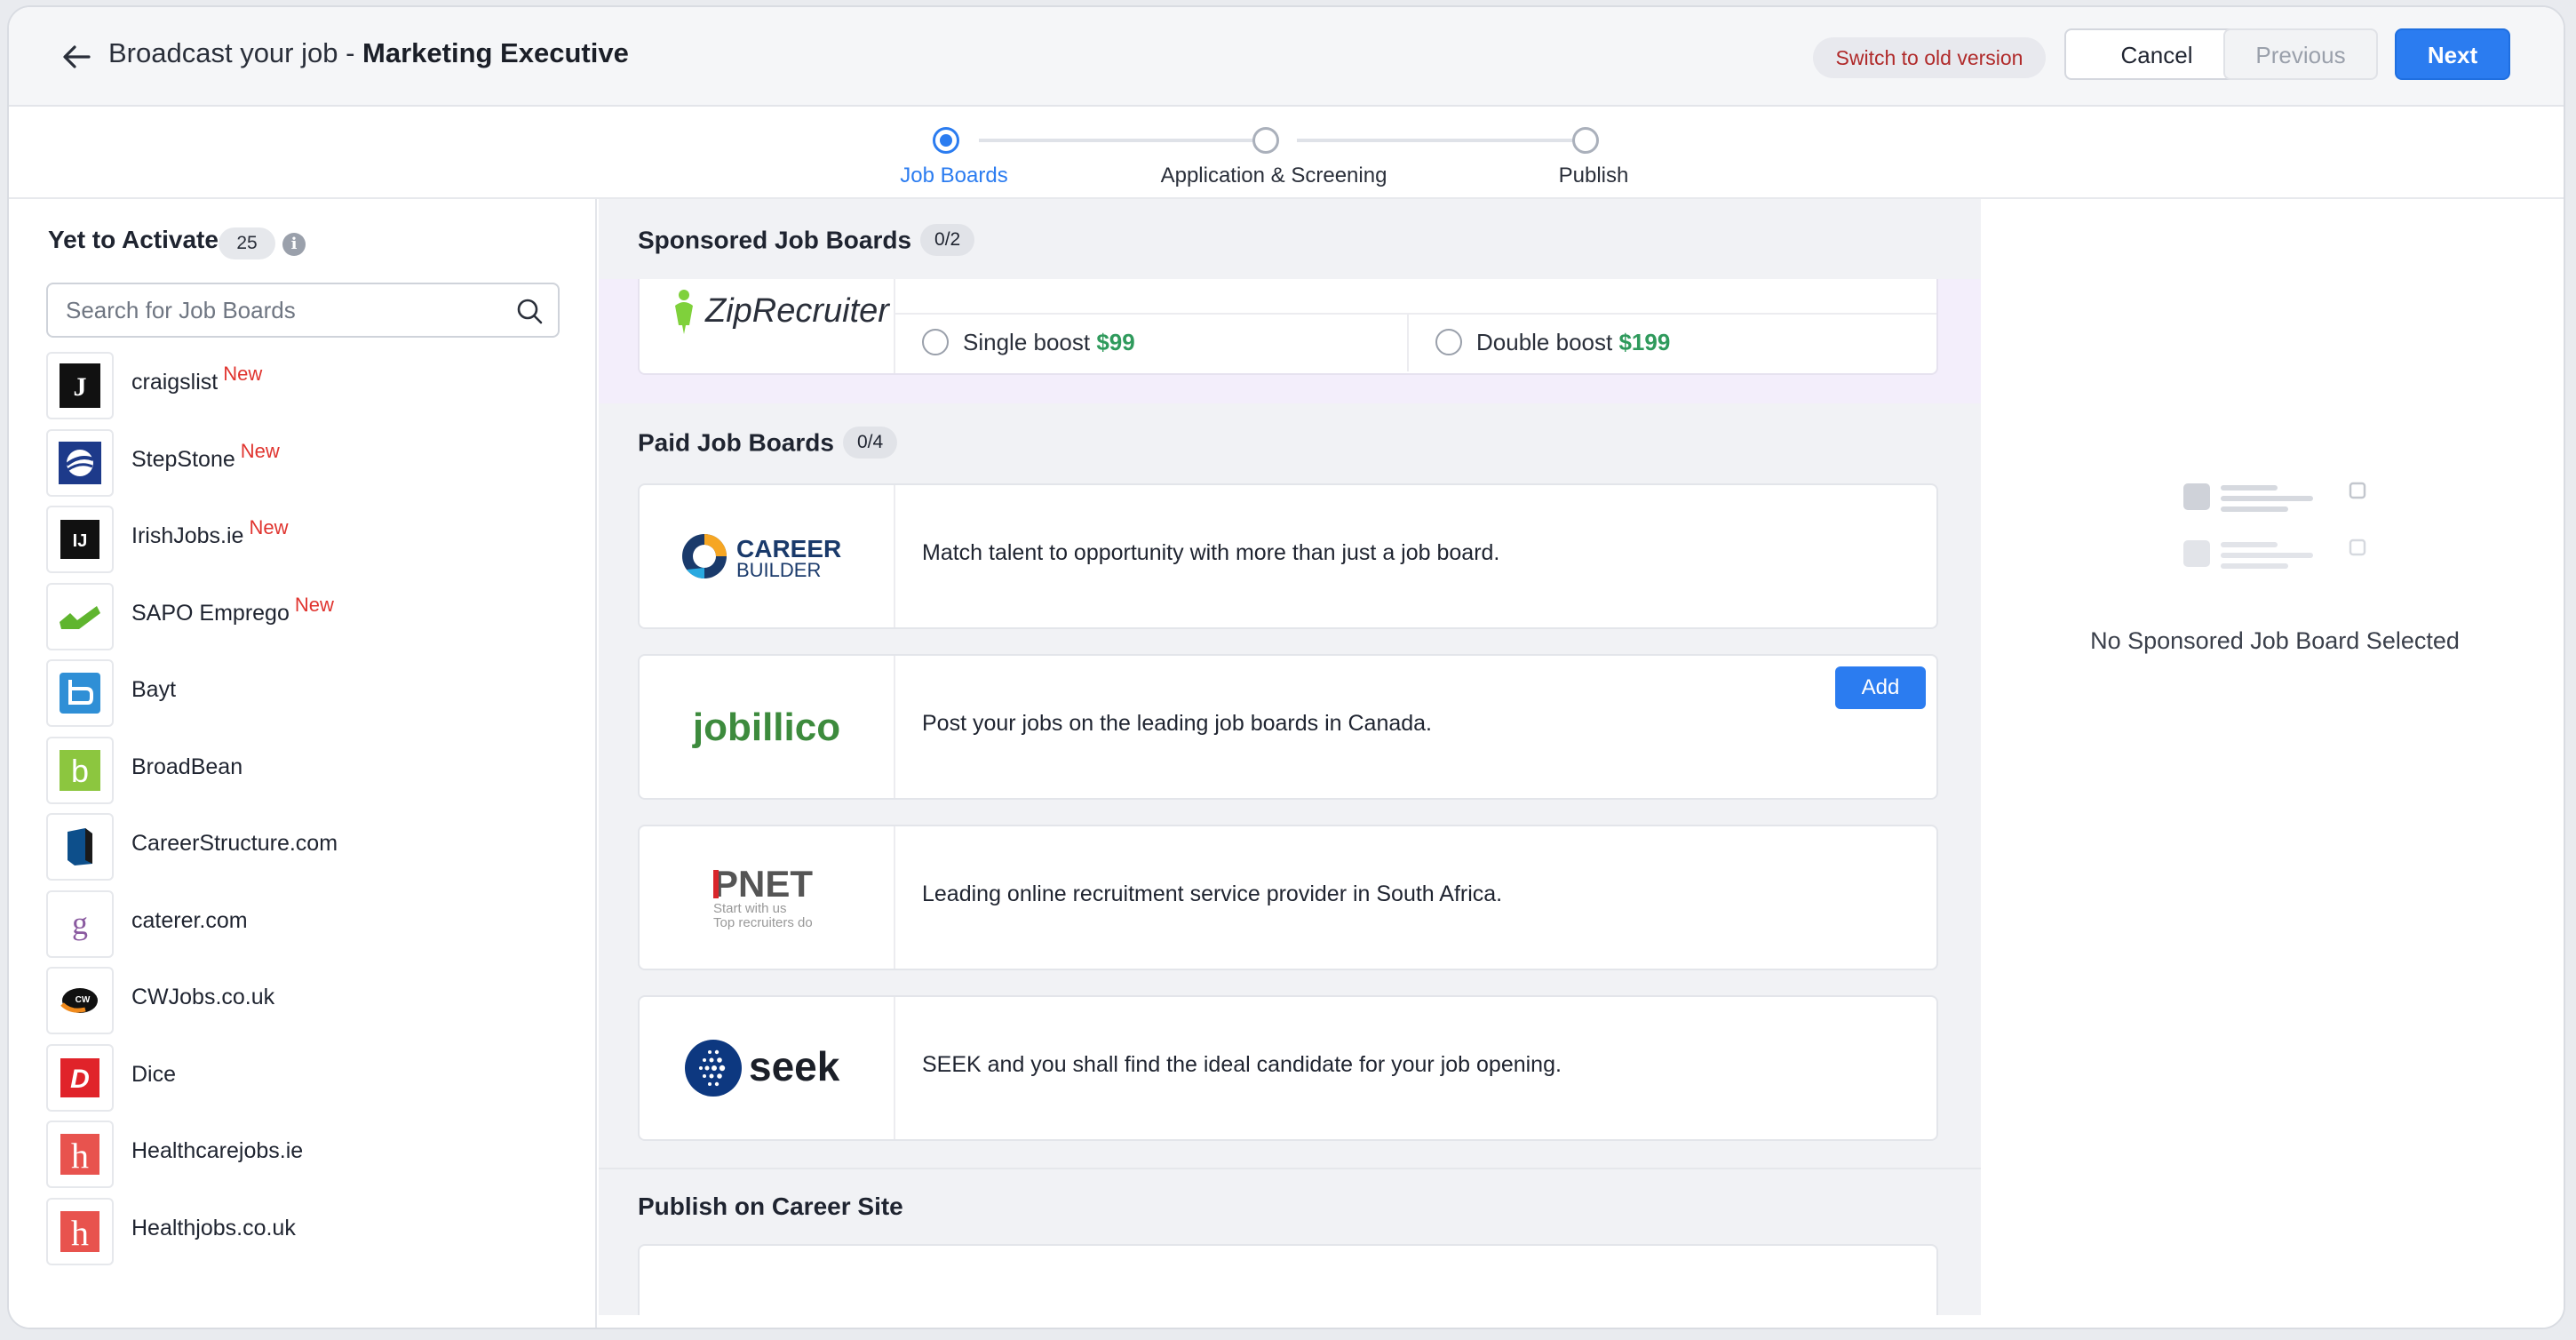 Image resolution: width=2576 pixels, height=1340 pixels. I want to click on step-dot-publish, so click(1585, 140).